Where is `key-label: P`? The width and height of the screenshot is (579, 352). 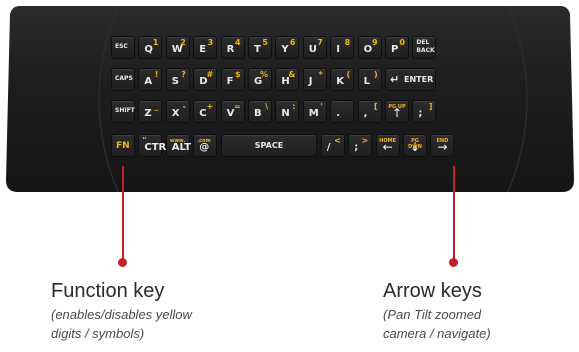
key-label: P is located at coordinates (395, 49).